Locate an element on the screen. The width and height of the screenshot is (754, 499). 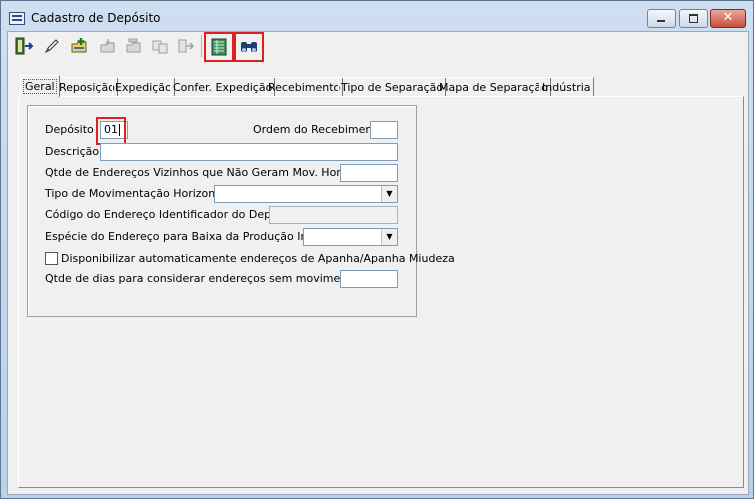
disponibilizar-checkbox is located at coordinates (51, 258).